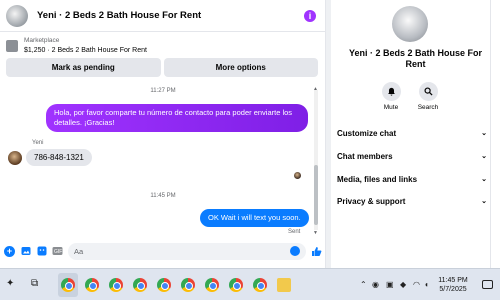  What do you see at coordinates (294, 232) in the screenshot?
I see `message-status: Sent` at bounding box center [294, 232].